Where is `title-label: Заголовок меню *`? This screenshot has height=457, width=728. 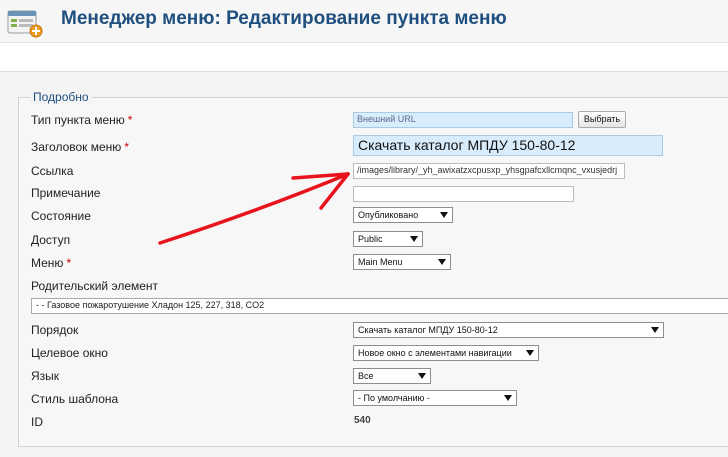
title-label: Заголовок меню * is located at coordinates (80, 147).